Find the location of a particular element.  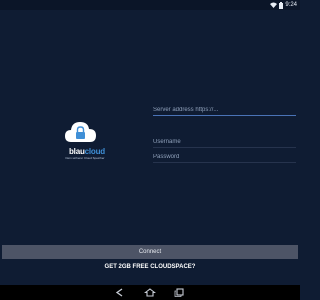

logo-wordmark-cloud: cloud is located at coordinates (95, 151).